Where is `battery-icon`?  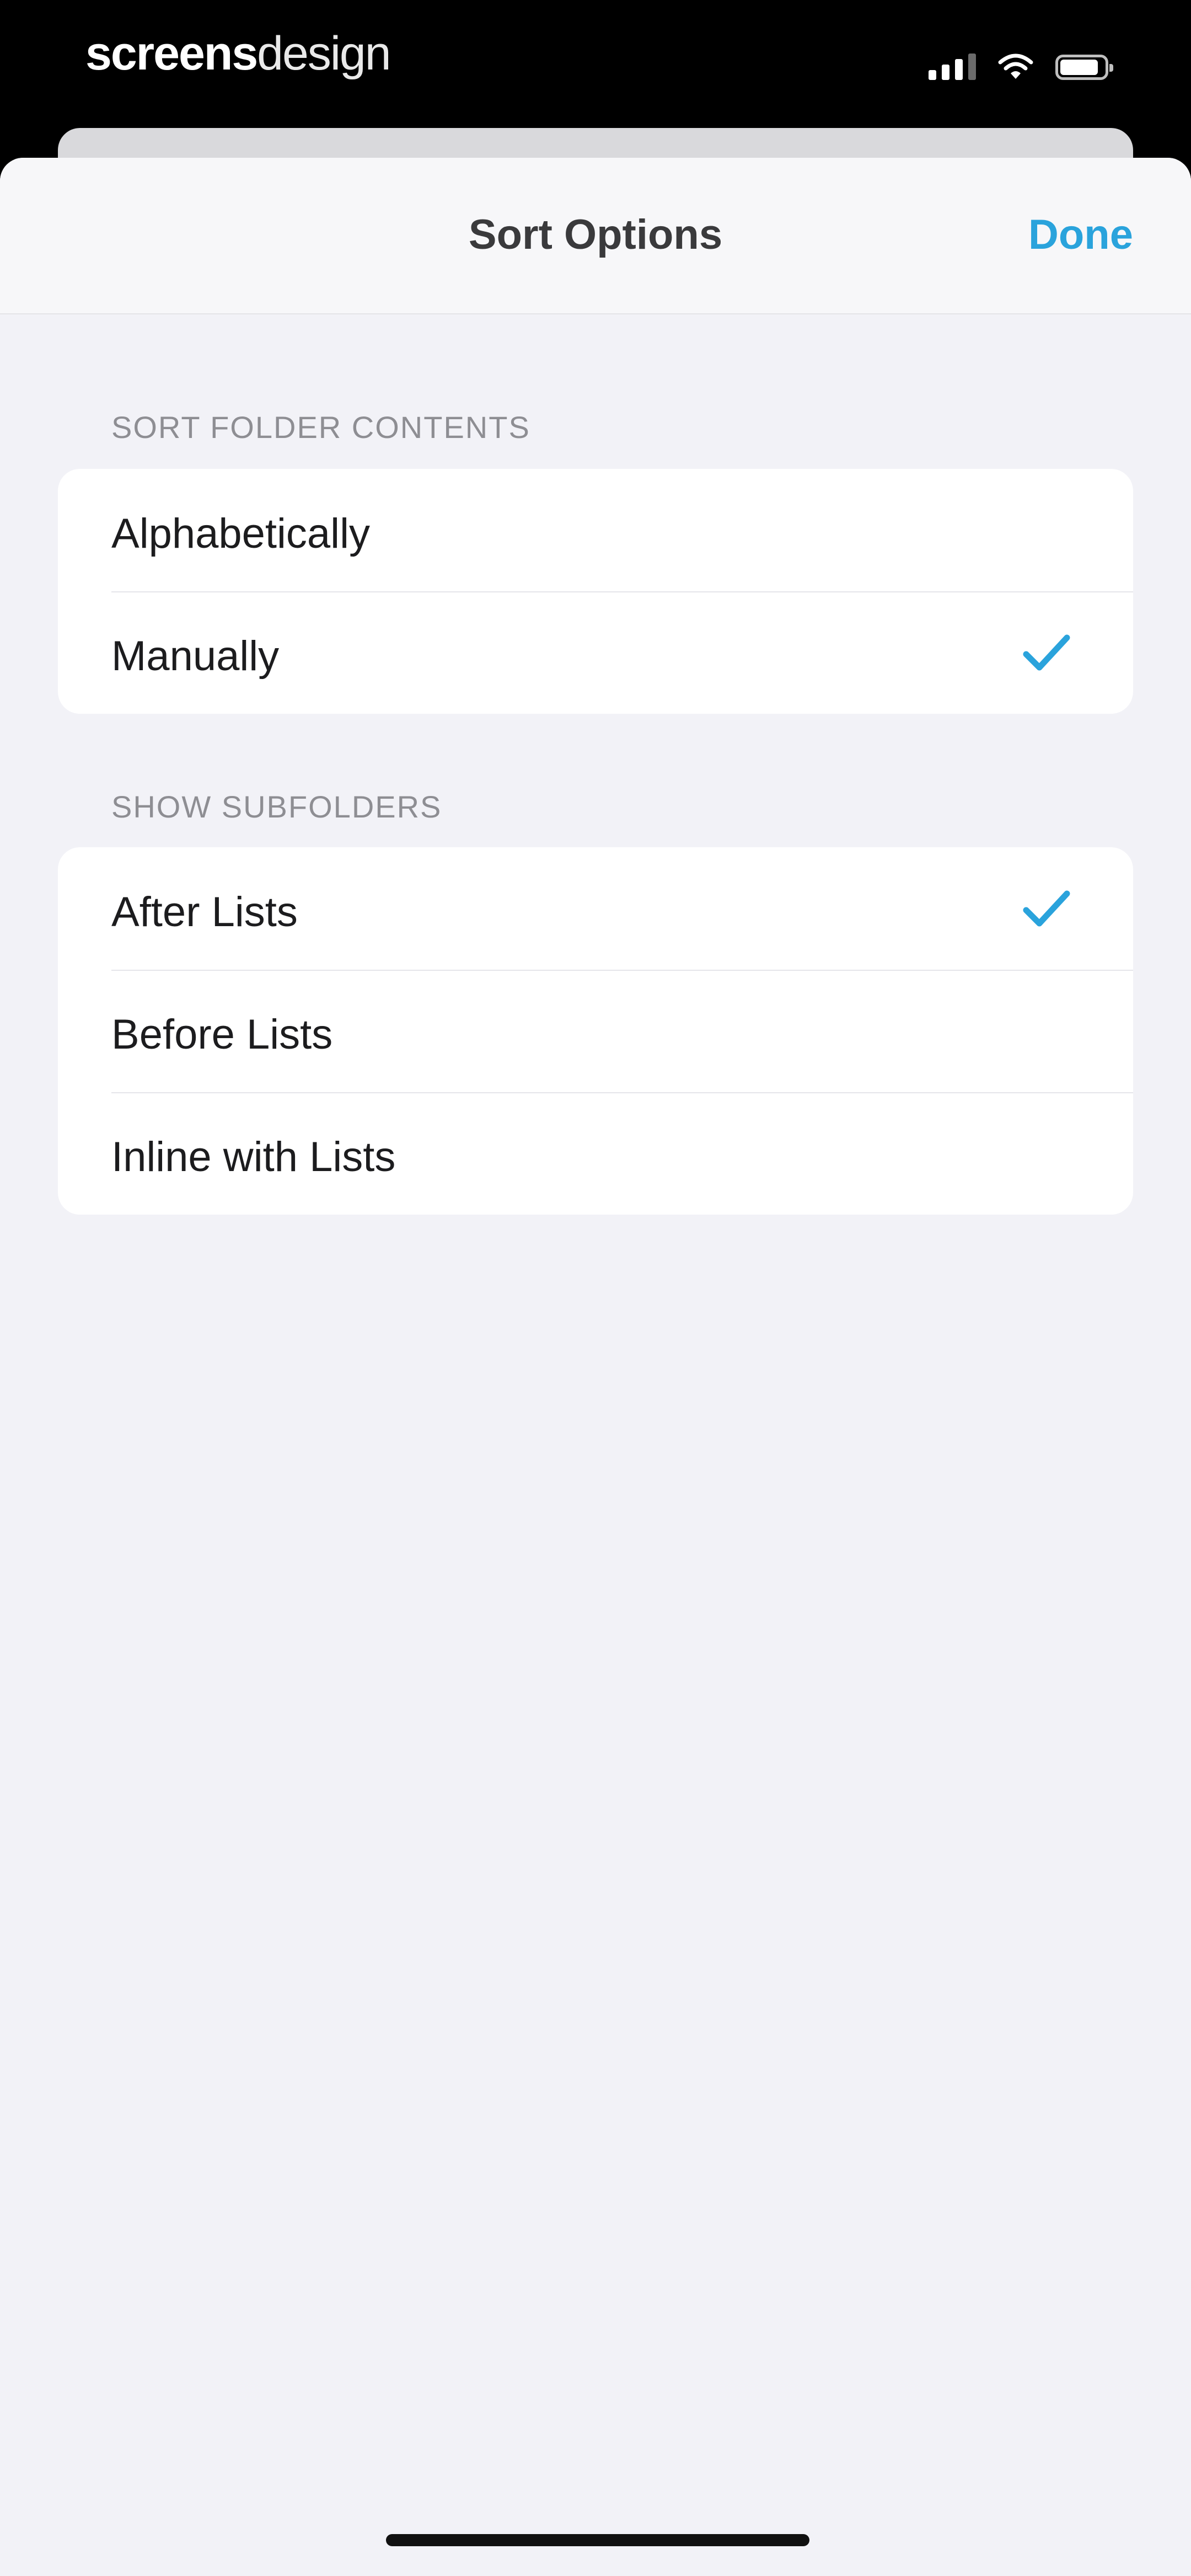
battery-icon is located at coordinates (1084, 67).